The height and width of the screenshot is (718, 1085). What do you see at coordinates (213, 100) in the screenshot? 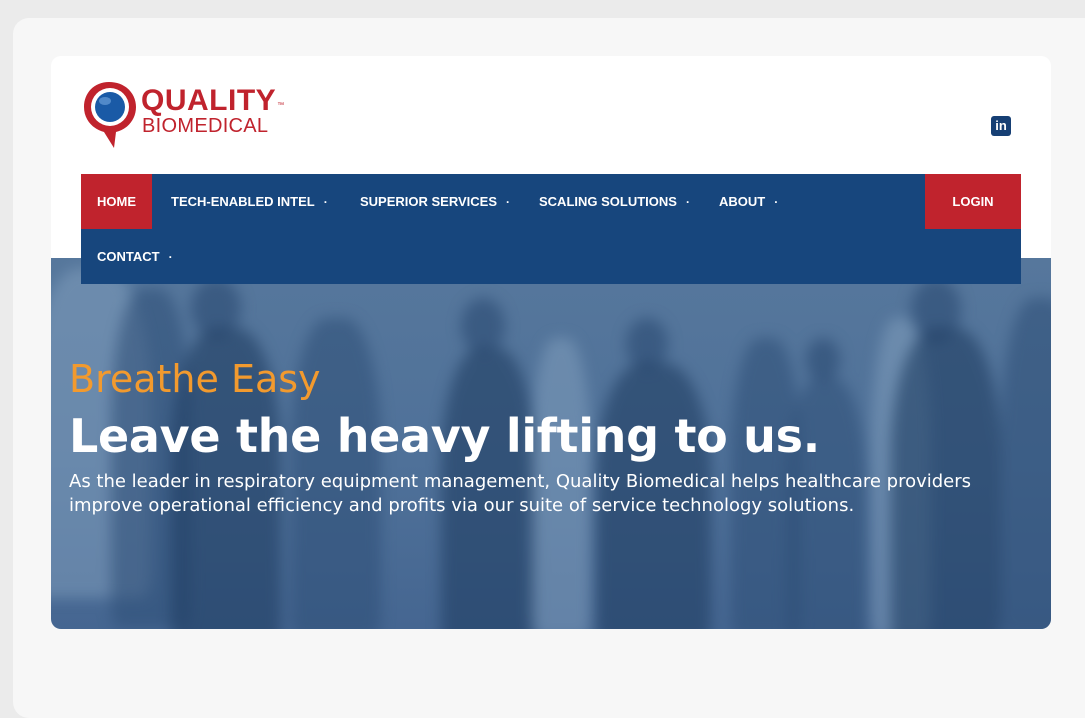
I see `logo-wordmark-quality: QUALITY™` at bounding box center [213, 100].